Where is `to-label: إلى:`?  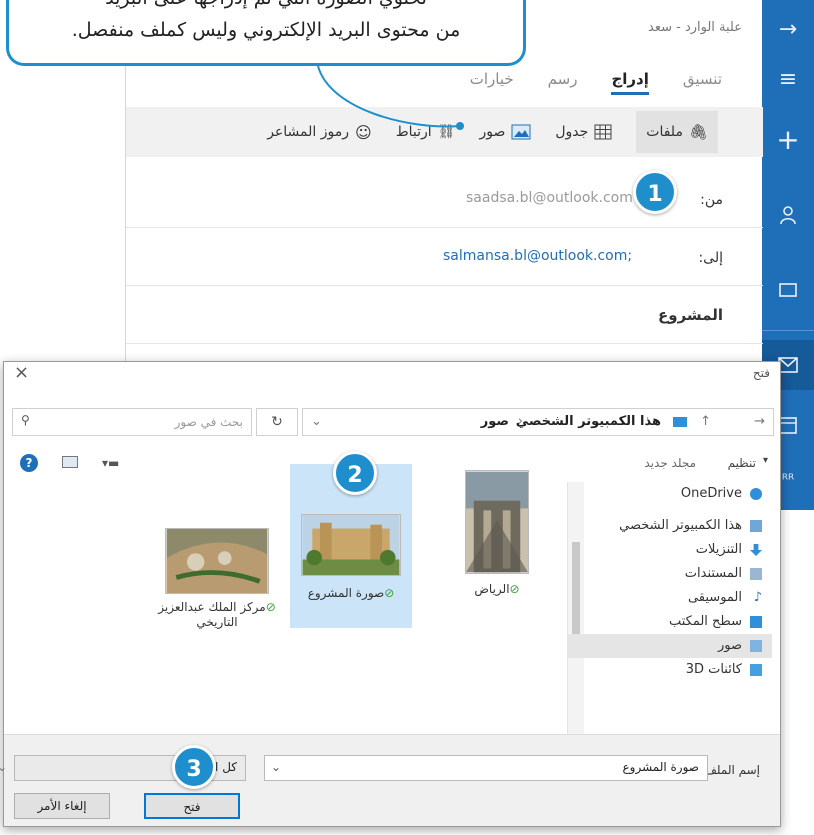 to-label: إلى: is located at coordinates (710, 258).